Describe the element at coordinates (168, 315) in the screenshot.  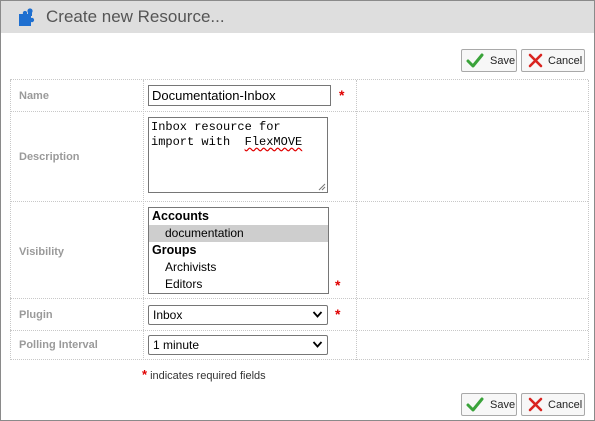
I see `plugin-select-value: Inbox` at that location.